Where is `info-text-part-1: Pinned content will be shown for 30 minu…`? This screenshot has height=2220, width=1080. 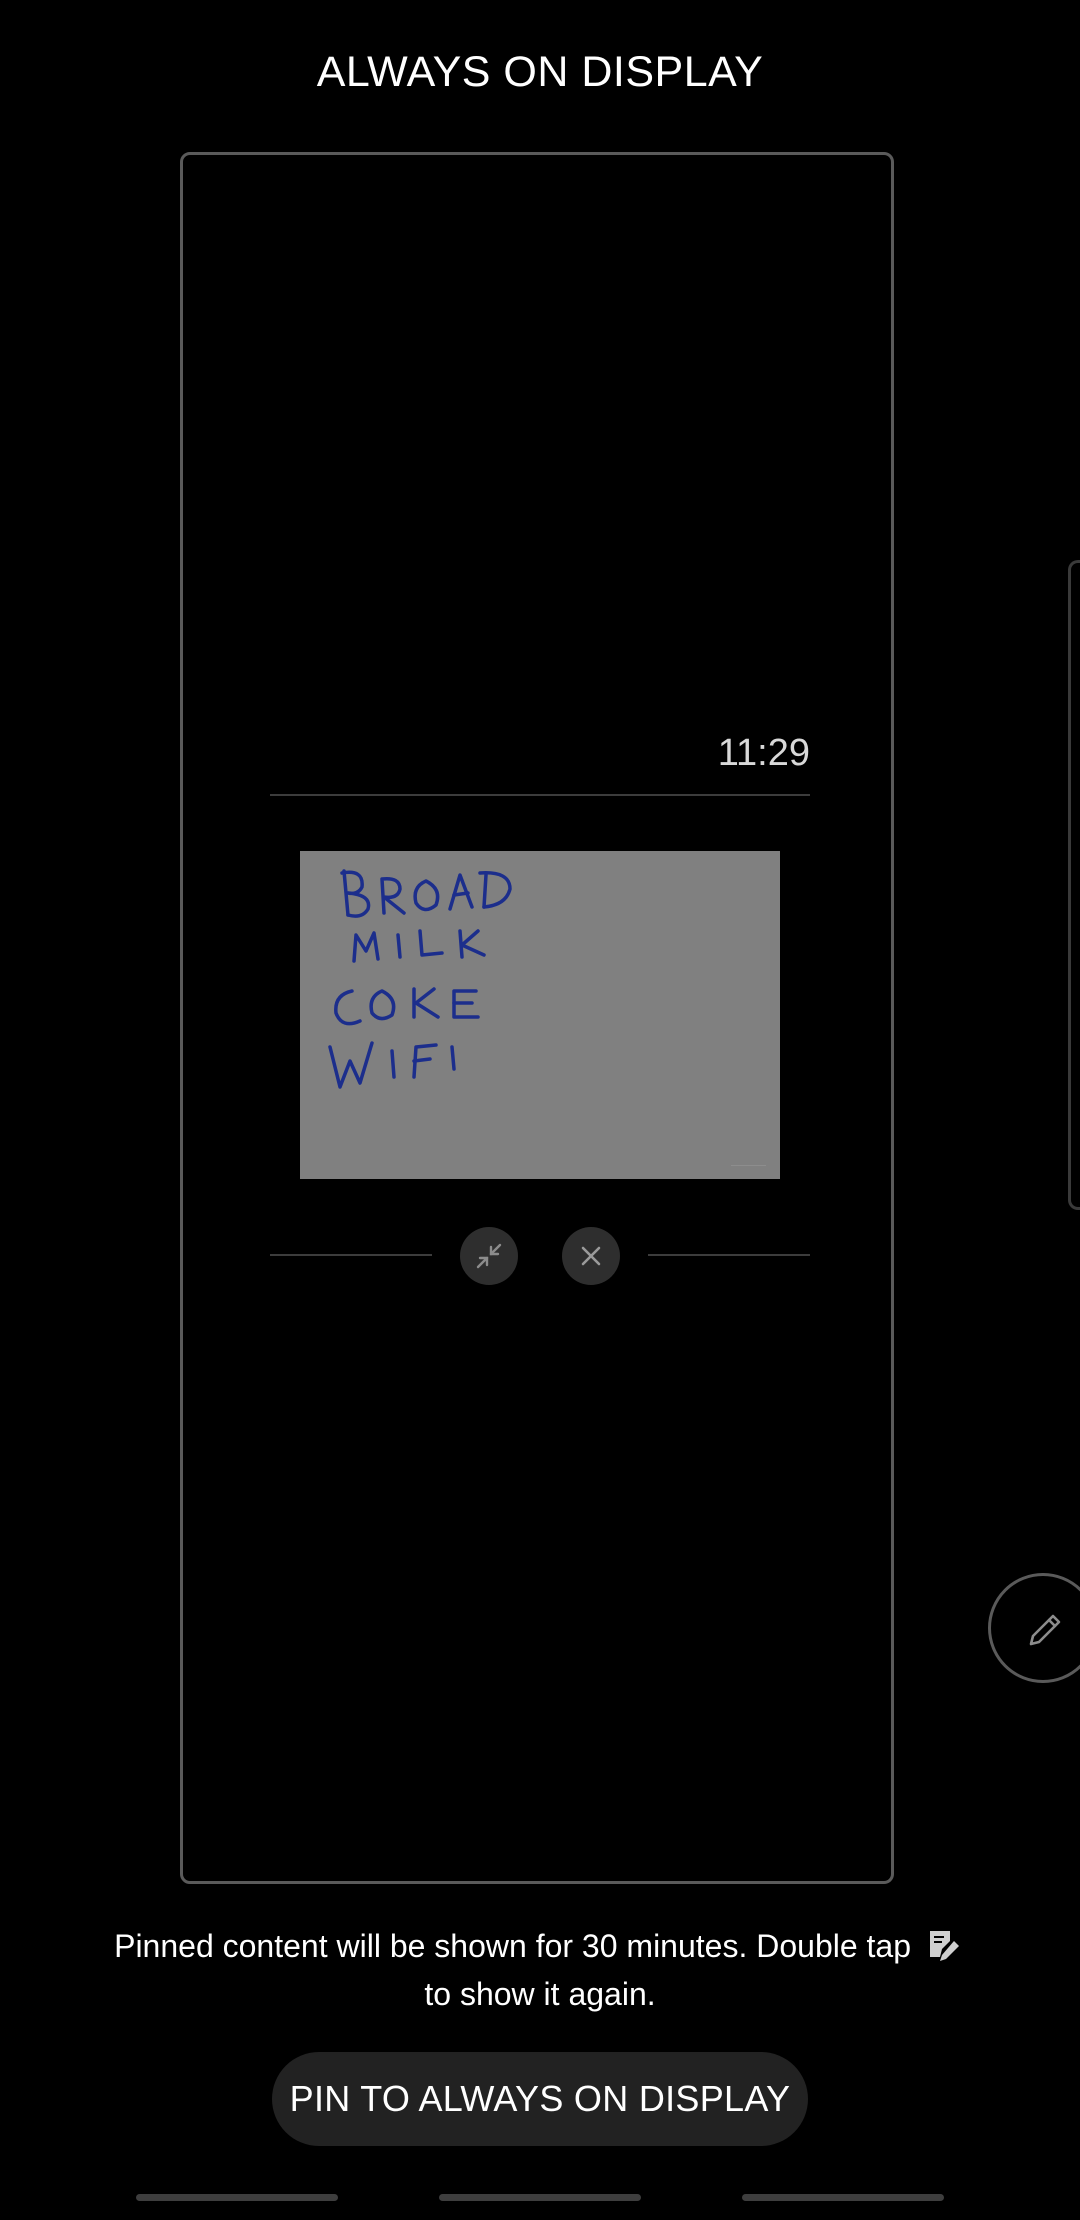 info-text-part-1: Pinned content will be shown for 30 minu… is located at coordinates (513, 1946).